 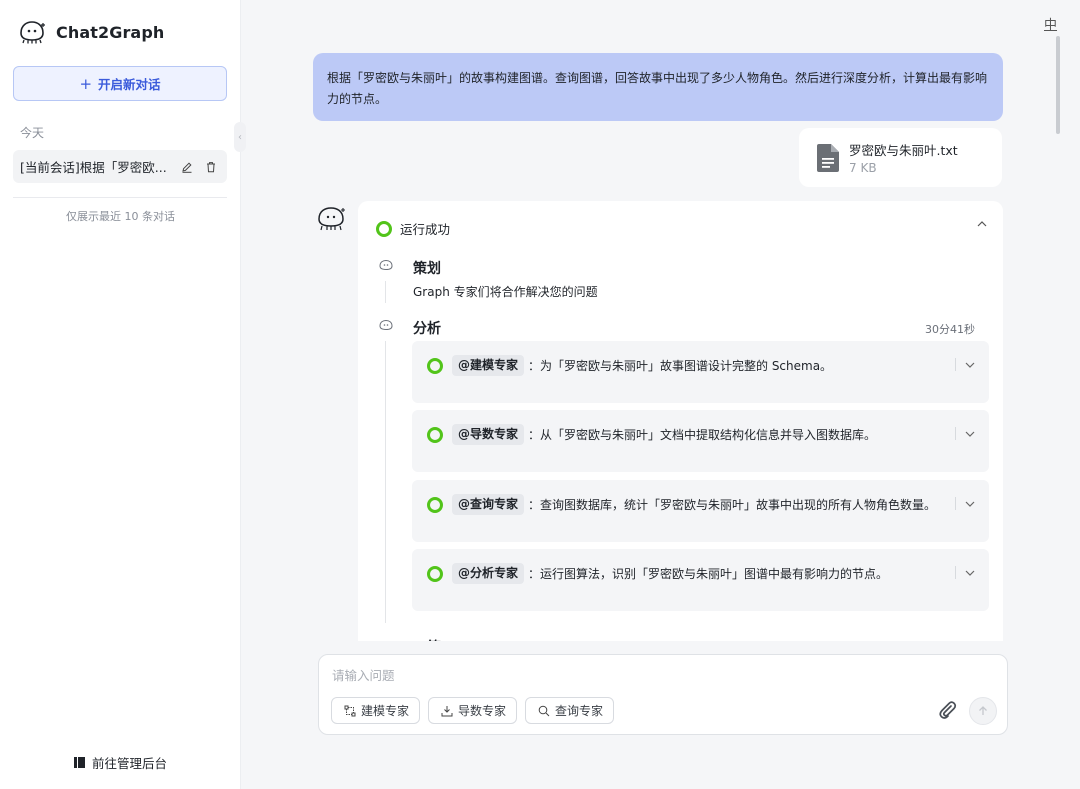 What do you see at coordinates (120, 197) in the screenshot?
I see `sidebar-divider` at bounding box center [120, 197].